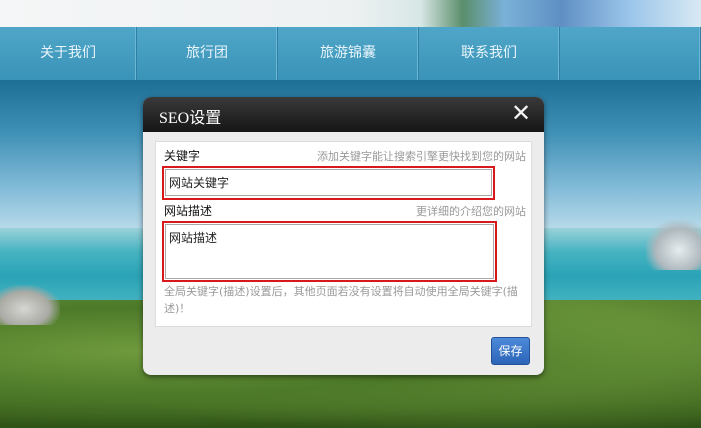 Image resolution: width=701 pixels, height=428 pixels. What do you see at coordinates (329, 251) in the screenshot?
I see `description-textarea: 网站描述` at bounding box center [329, 251].